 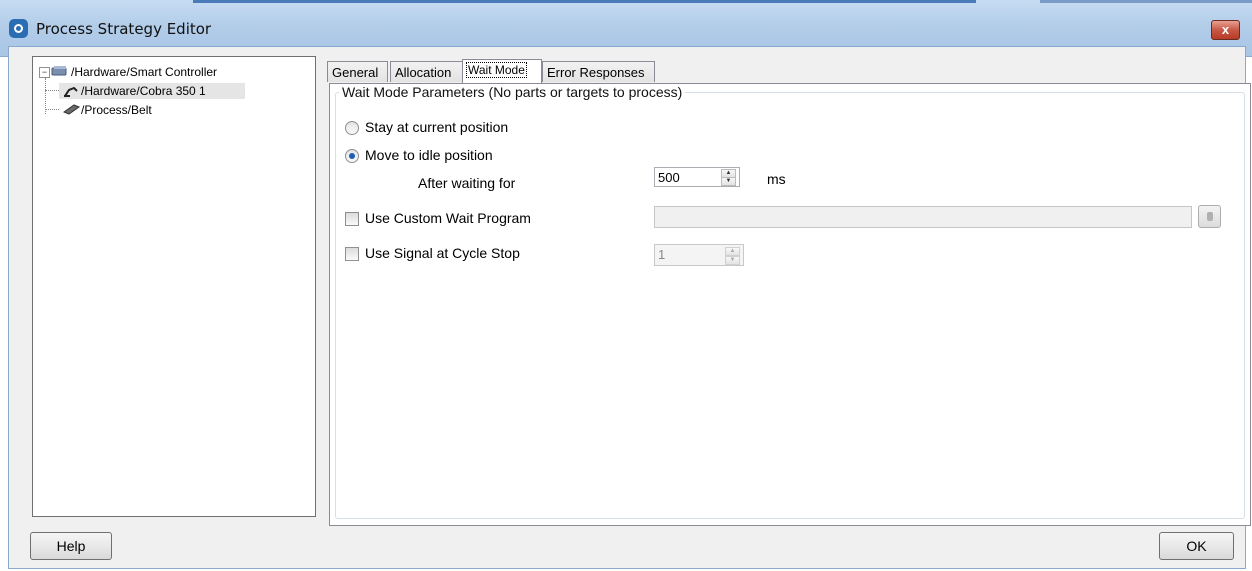 What do you see at coordinates (352, 254) in the screenshot?
I see `signal-cycle-stop-checkbox` at bounding box center [352, 254].